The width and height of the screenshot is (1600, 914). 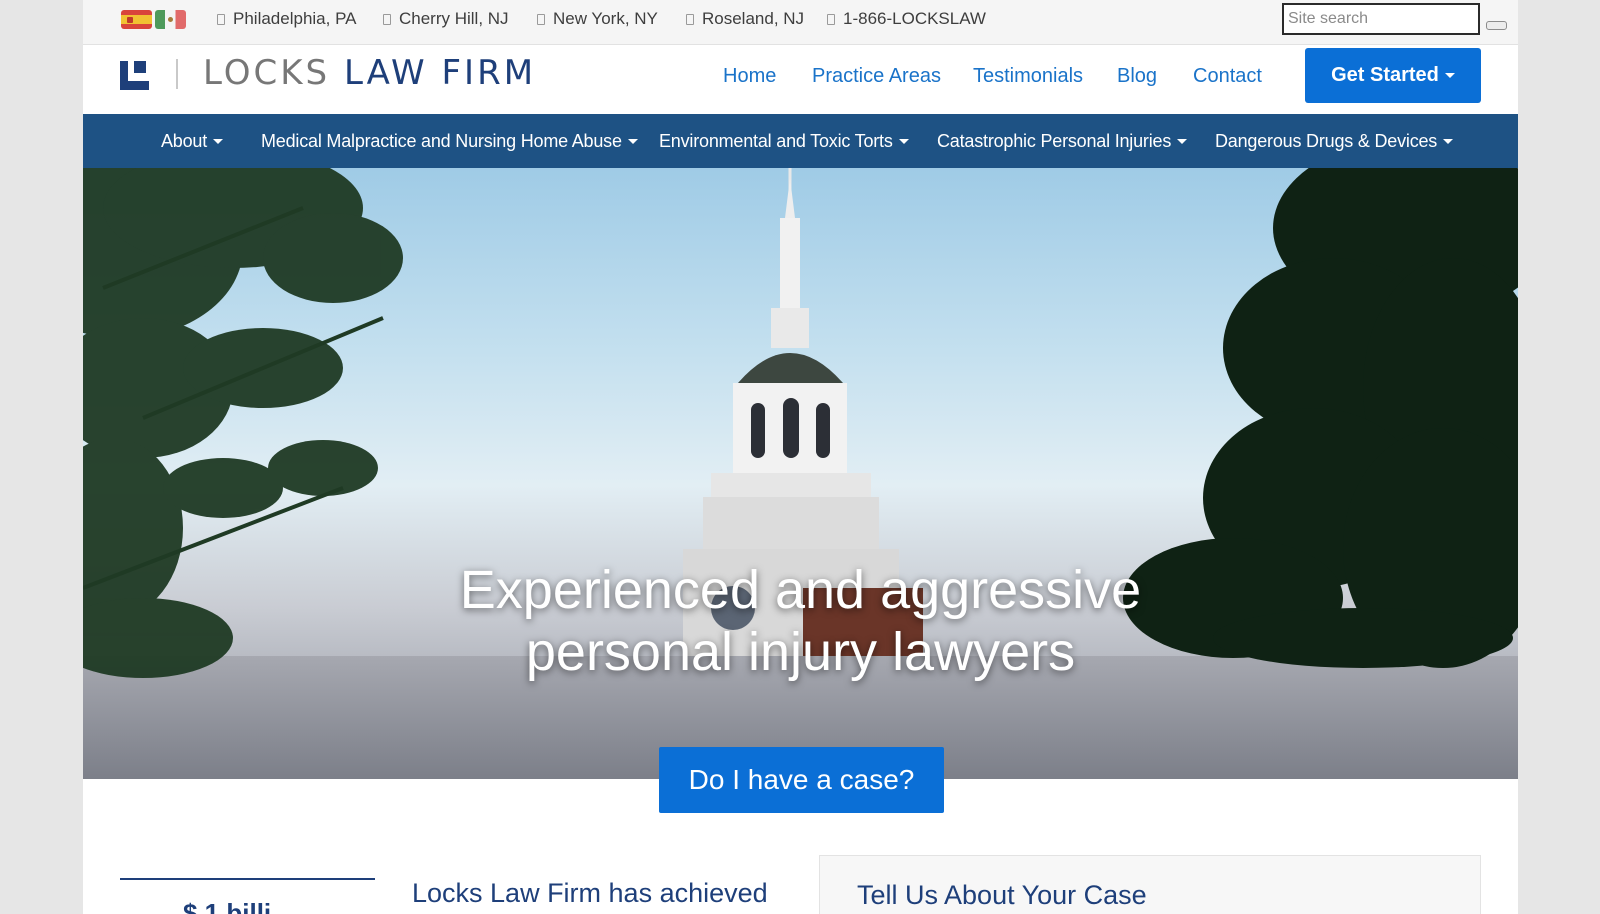 I want to click on phone-icon, so click(x=831, y=19).